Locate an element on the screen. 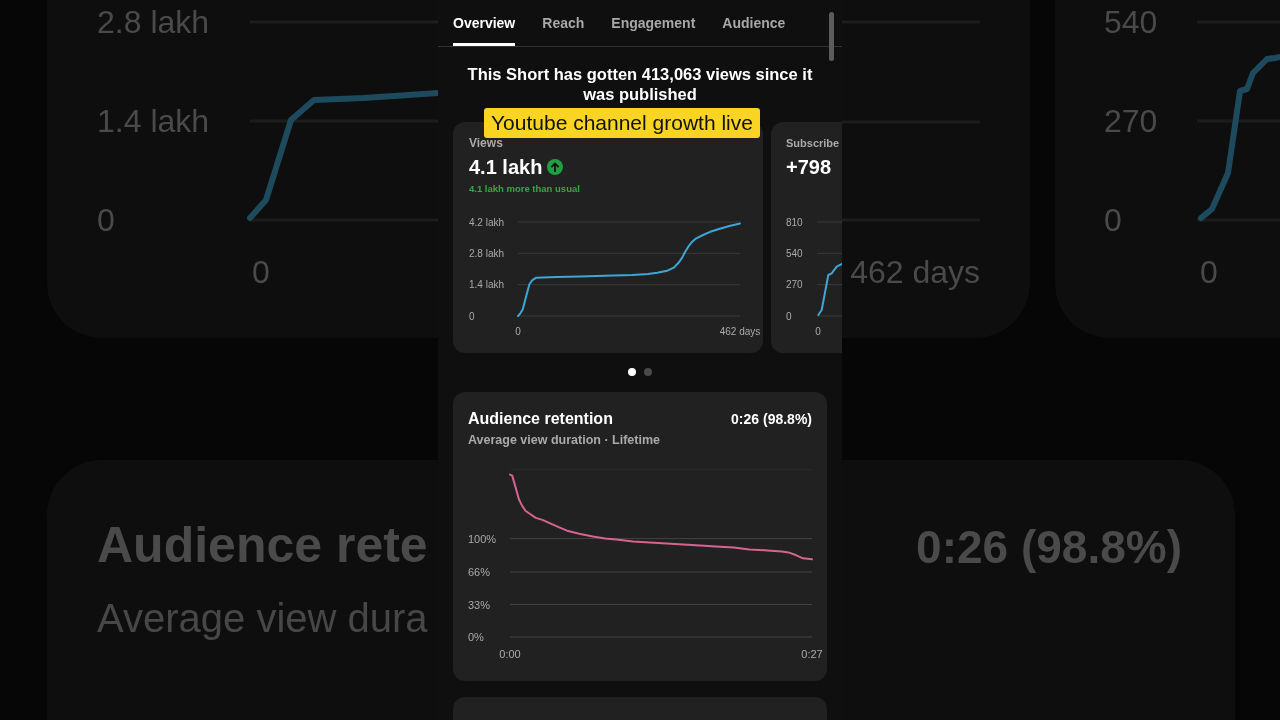  metric-value: 4.1 lakh is located at coordinates (506, 167).